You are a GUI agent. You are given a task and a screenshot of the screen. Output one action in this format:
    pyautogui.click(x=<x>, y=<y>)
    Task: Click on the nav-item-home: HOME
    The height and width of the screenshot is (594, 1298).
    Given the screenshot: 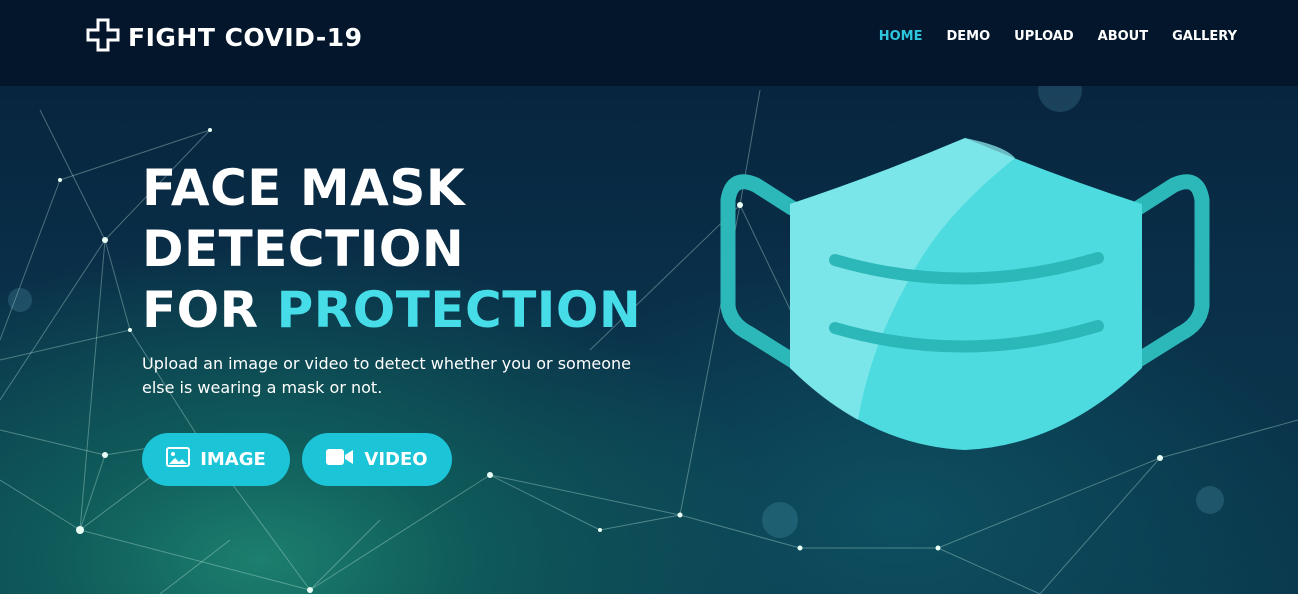 What is the action you would take?
    pyautogui.click(x=901, y=36)
    